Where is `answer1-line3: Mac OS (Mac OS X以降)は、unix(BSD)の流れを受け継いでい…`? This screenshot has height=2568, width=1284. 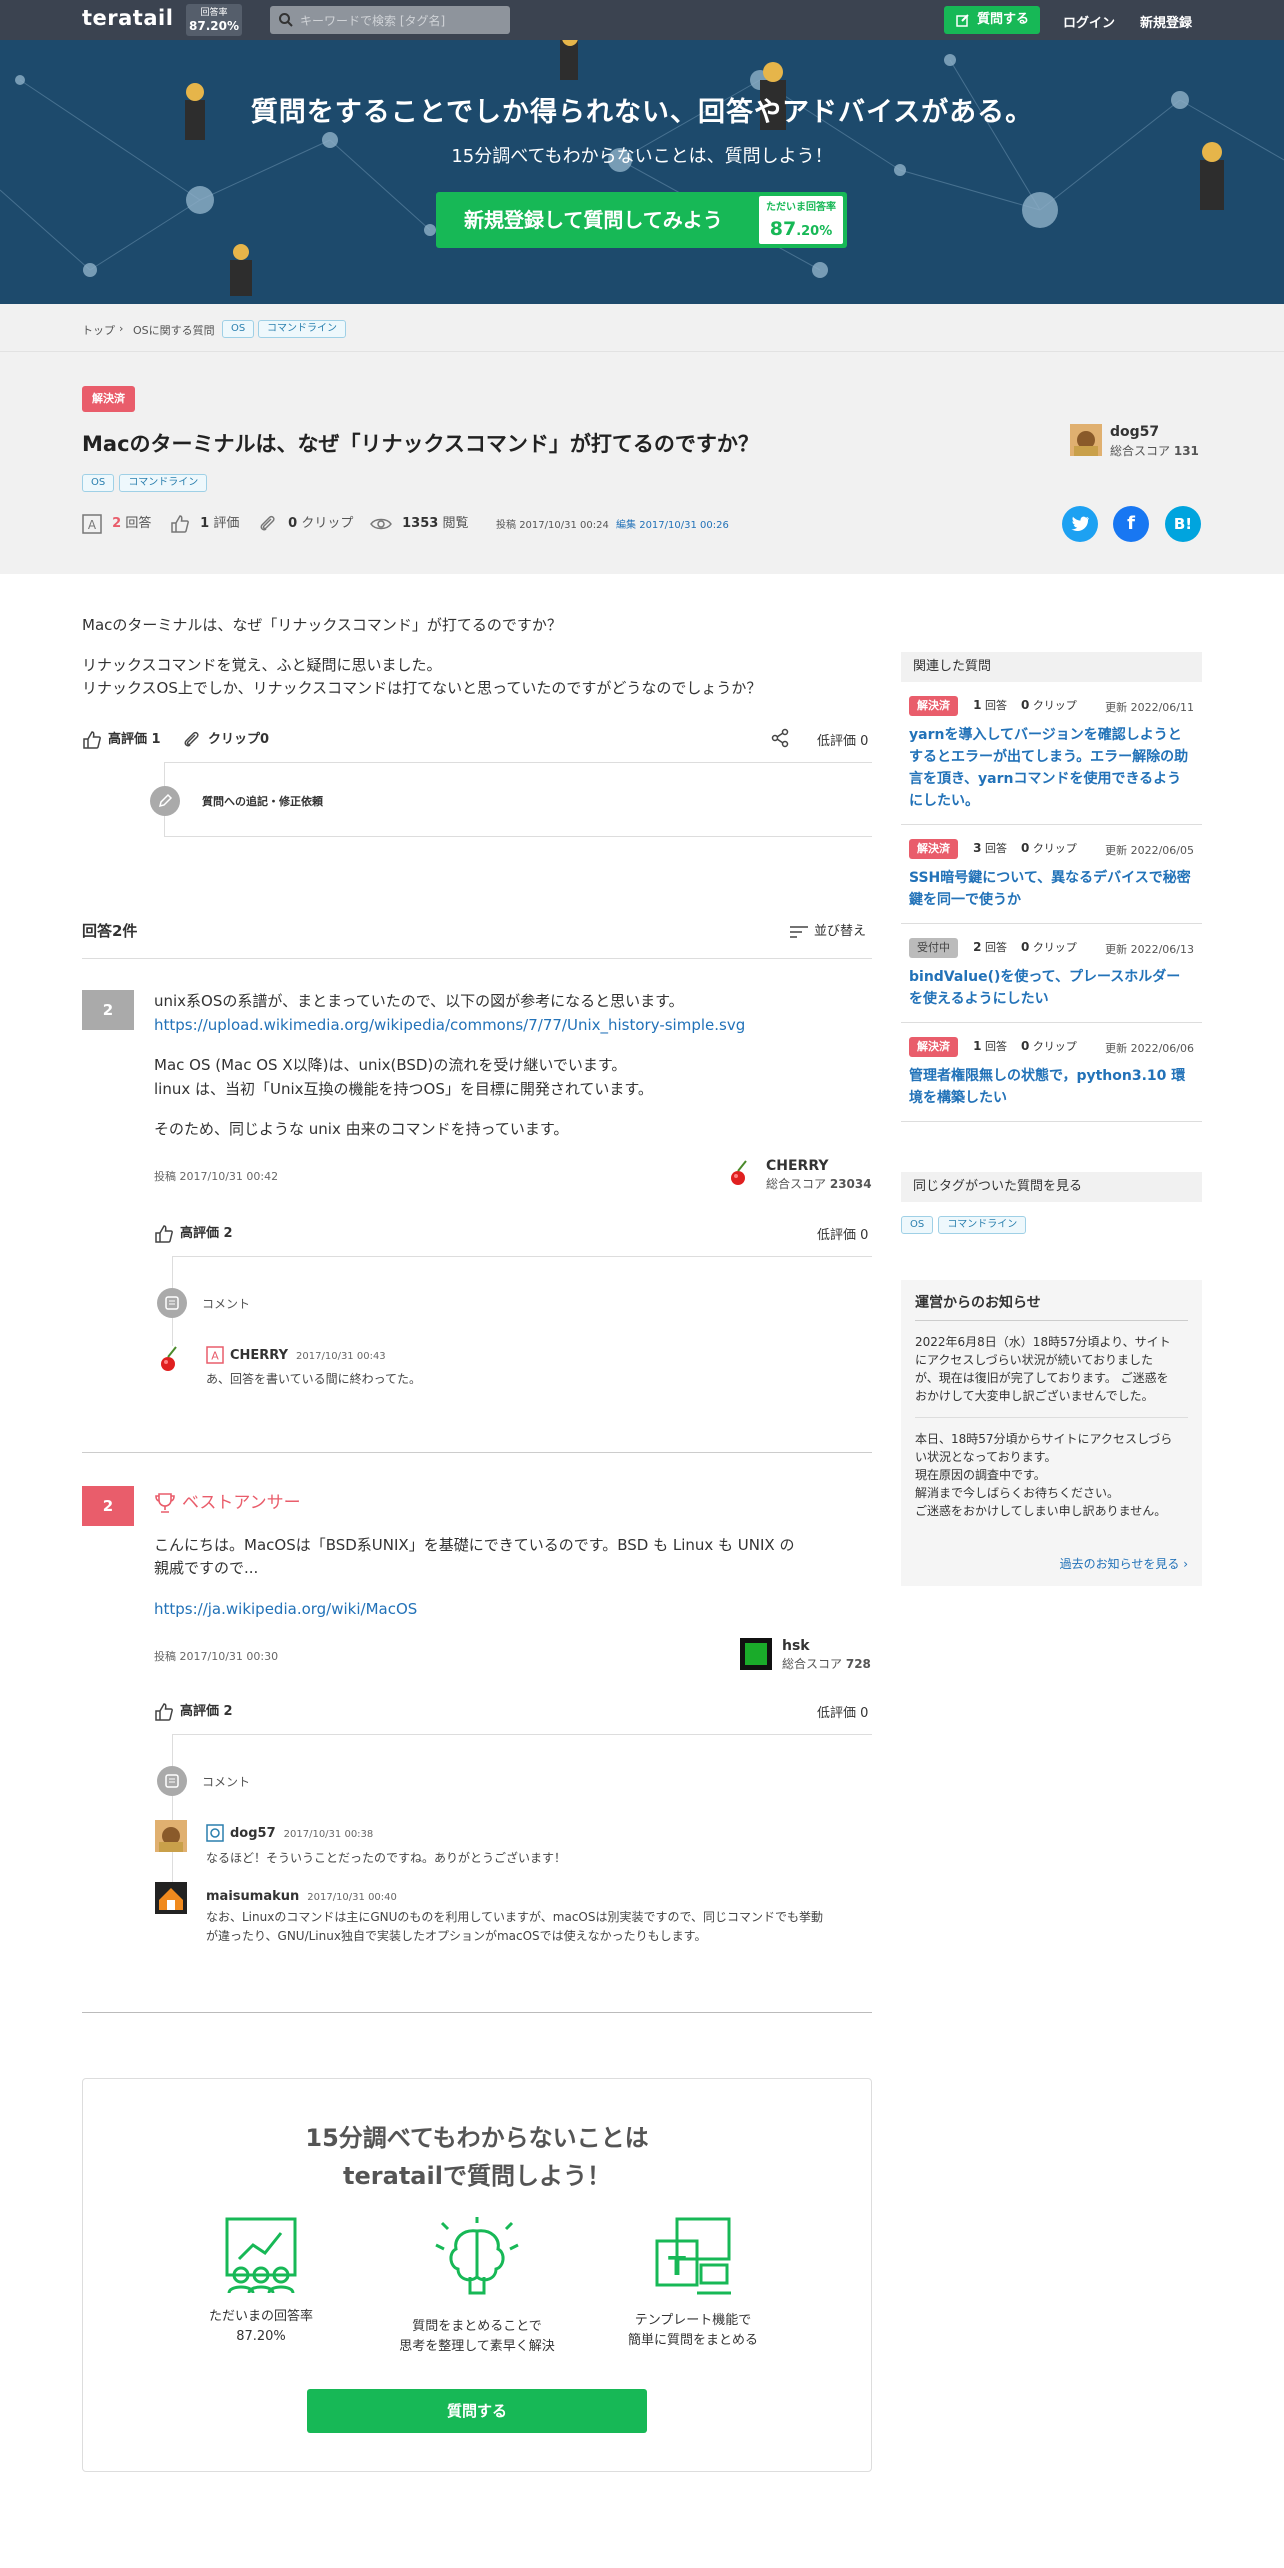 answer1-line3: Mac OS (Mac OS X以降)は、unix(BSD)の流れを受け継いでい… is located at coordinates (390, 1065).